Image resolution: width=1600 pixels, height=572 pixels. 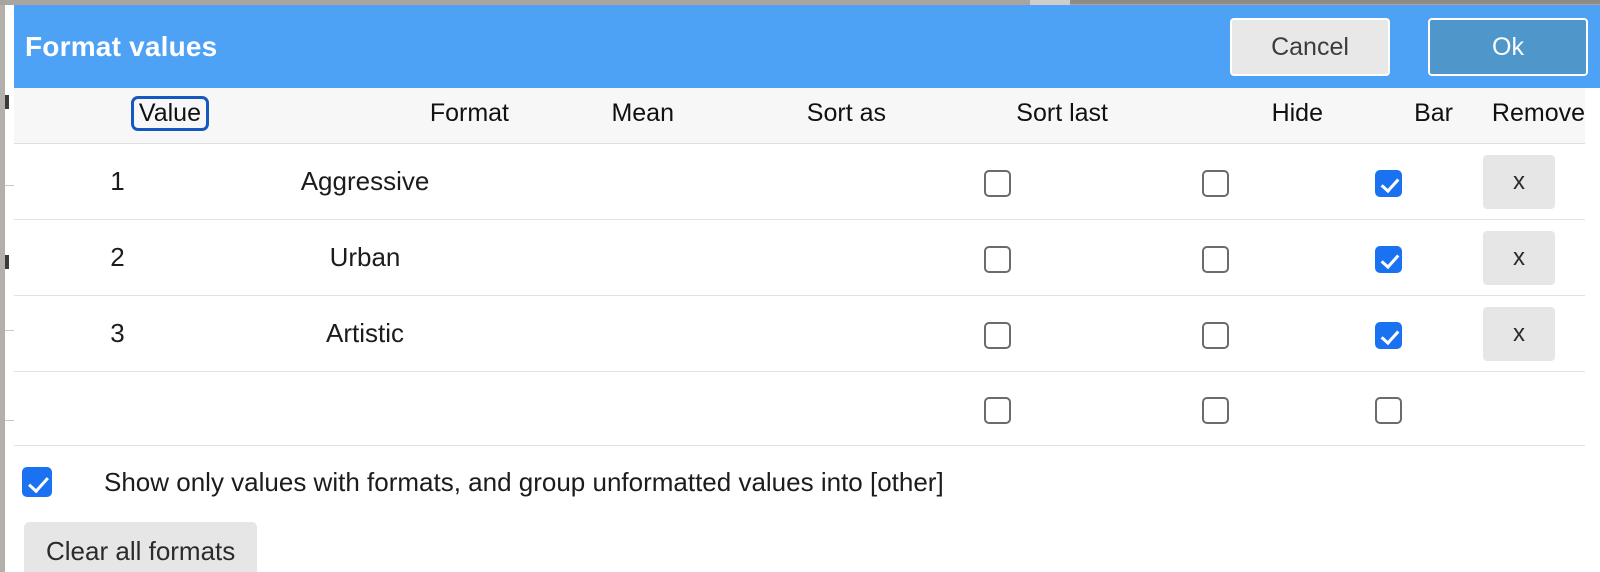 What do you see at coordinates (1409, 47) in the screenshot?
I see `dialog-action-buttons: Cancel Ok` at bounding box center [1409, 47].